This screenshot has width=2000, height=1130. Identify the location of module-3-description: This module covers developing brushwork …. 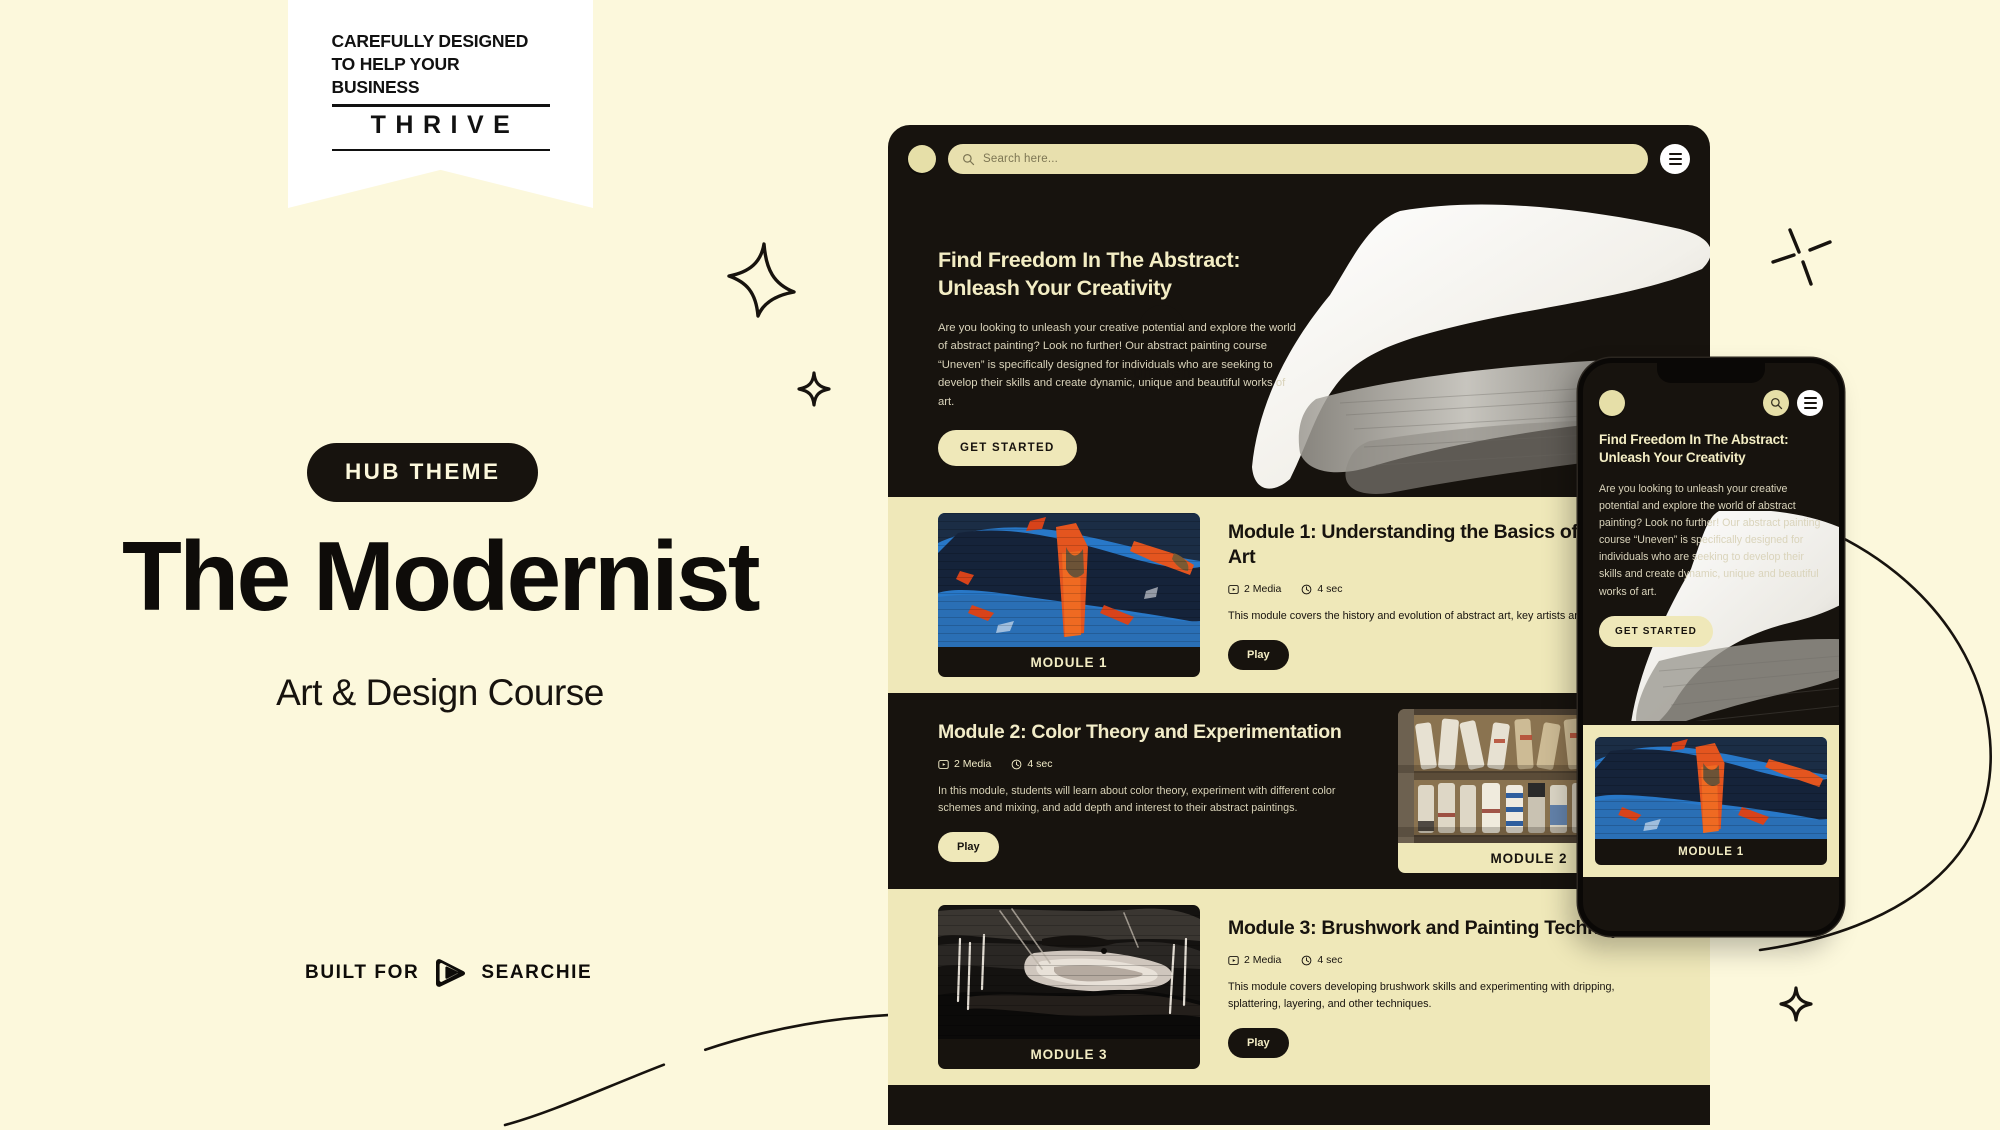
(1421, 995).